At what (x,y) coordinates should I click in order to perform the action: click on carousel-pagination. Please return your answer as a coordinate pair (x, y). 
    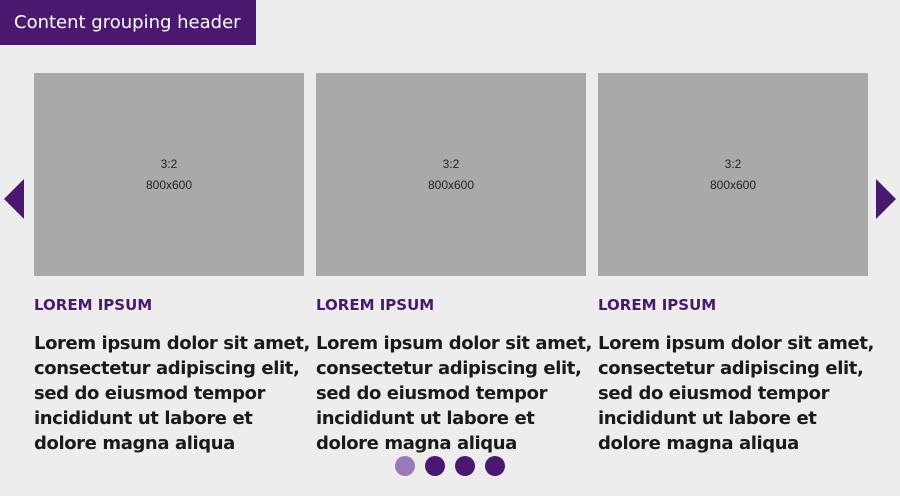
    Looking at the image, I should click on (450, 466).